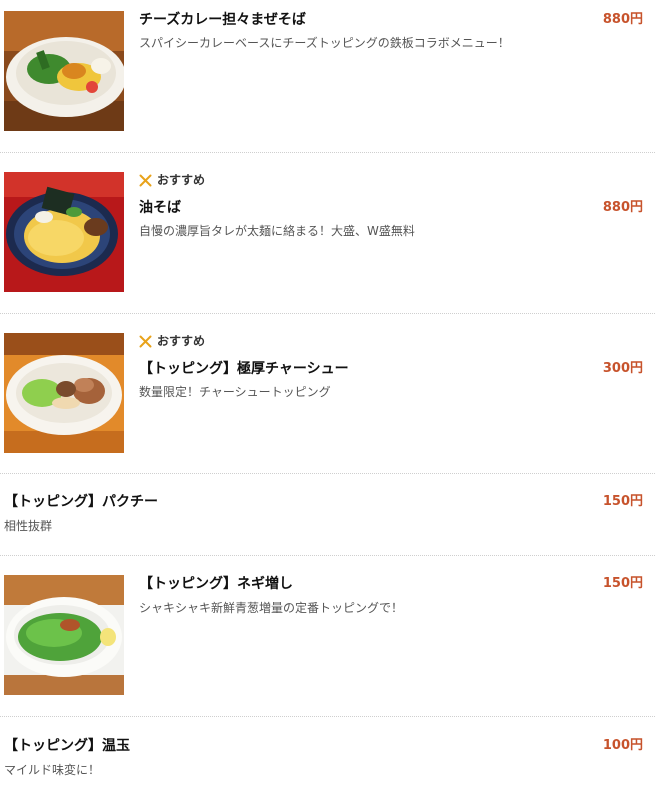 The image size is (668, 790). What do you see at coordinates (327, 514) in the screenshot?
I see `menu-item-pakuchi: 【トッピング】パクチー 相性抜群 150円` at bounding box center [327, 514].